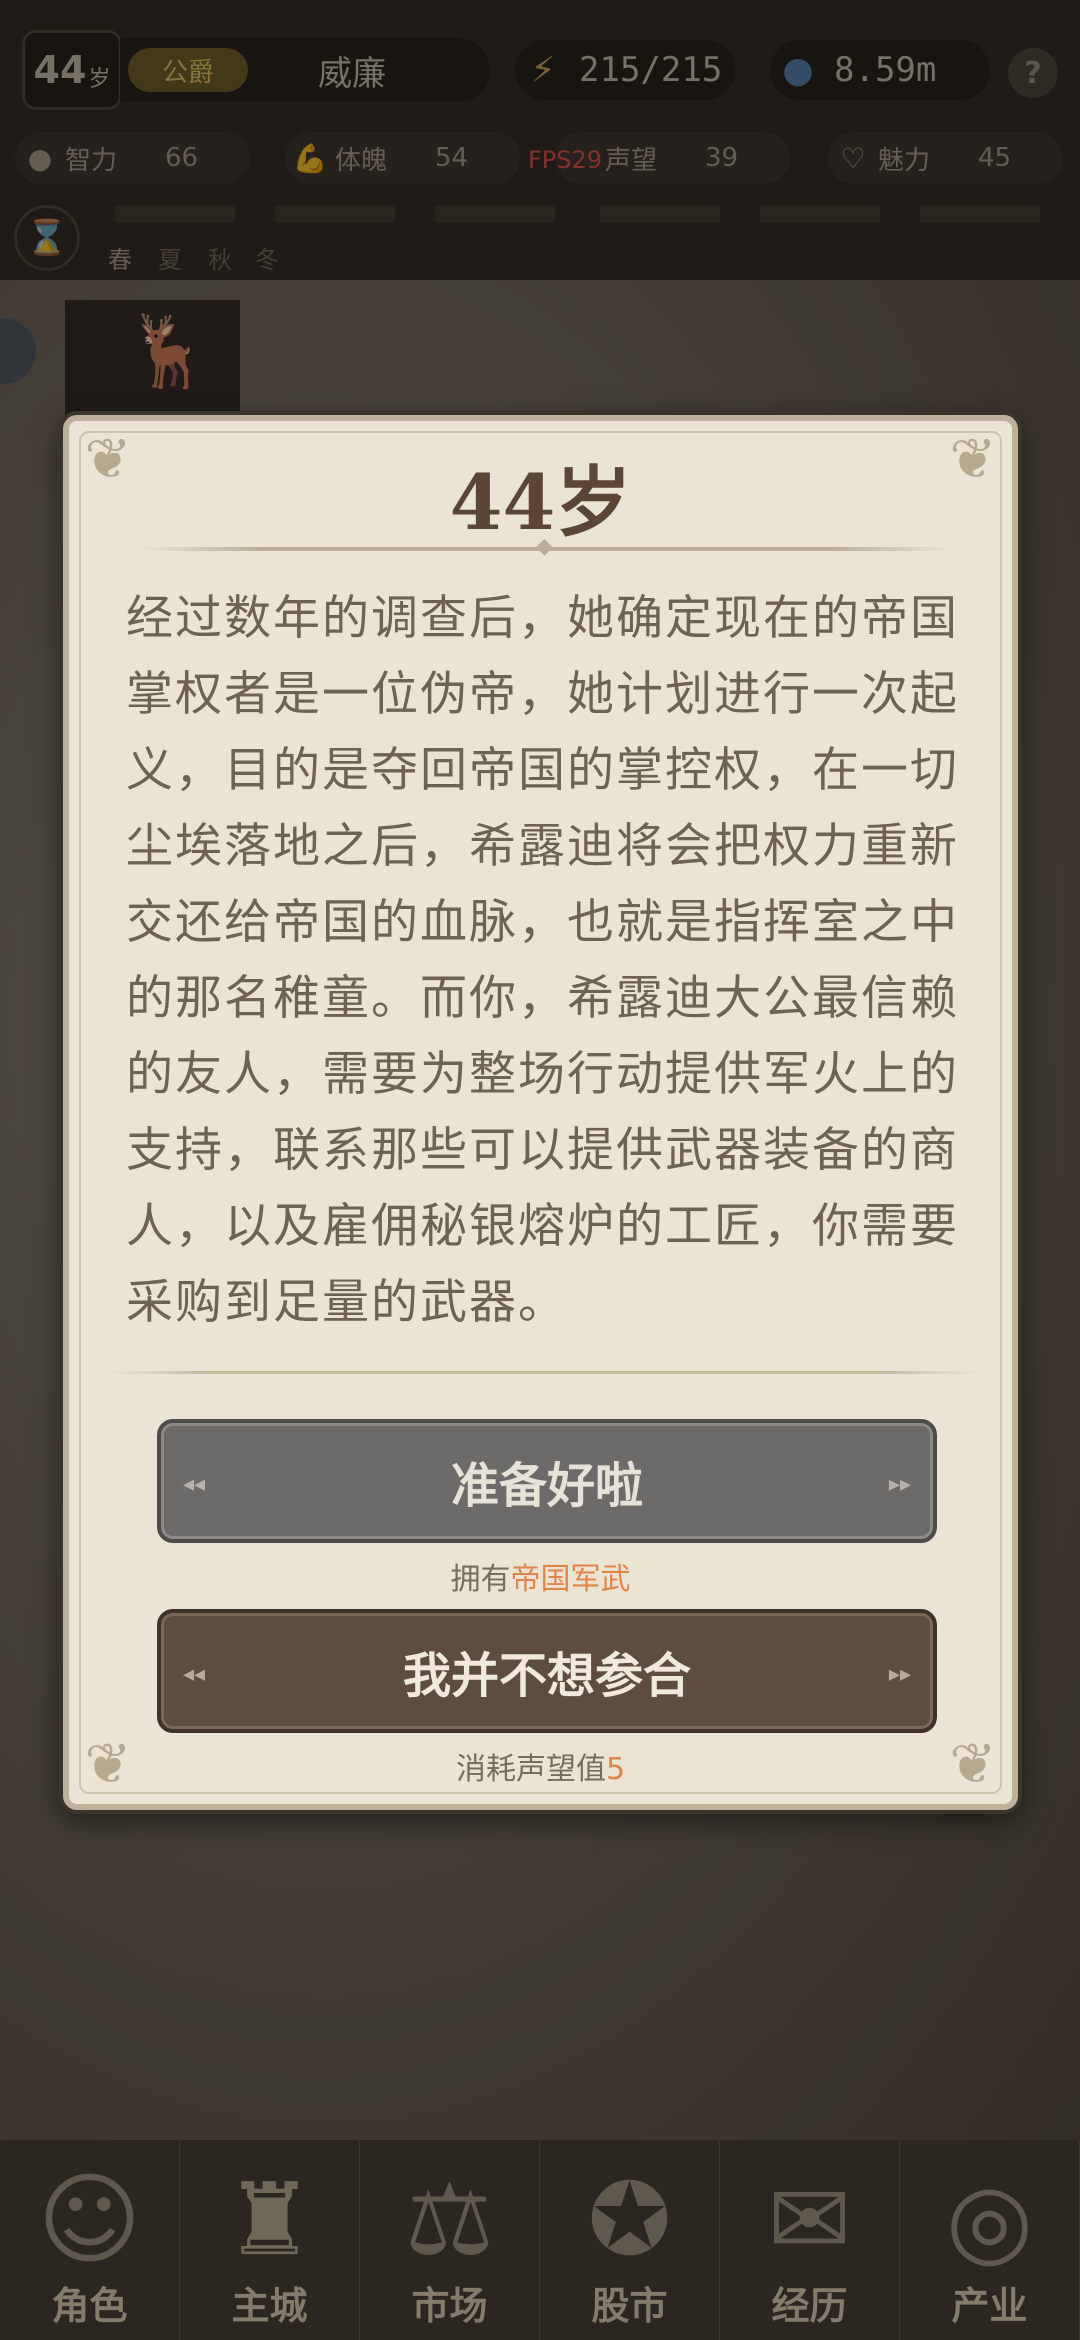 This screenshot has width=1080, height=2340. I want to click on nav-label: 股市, so click(629, 2306).